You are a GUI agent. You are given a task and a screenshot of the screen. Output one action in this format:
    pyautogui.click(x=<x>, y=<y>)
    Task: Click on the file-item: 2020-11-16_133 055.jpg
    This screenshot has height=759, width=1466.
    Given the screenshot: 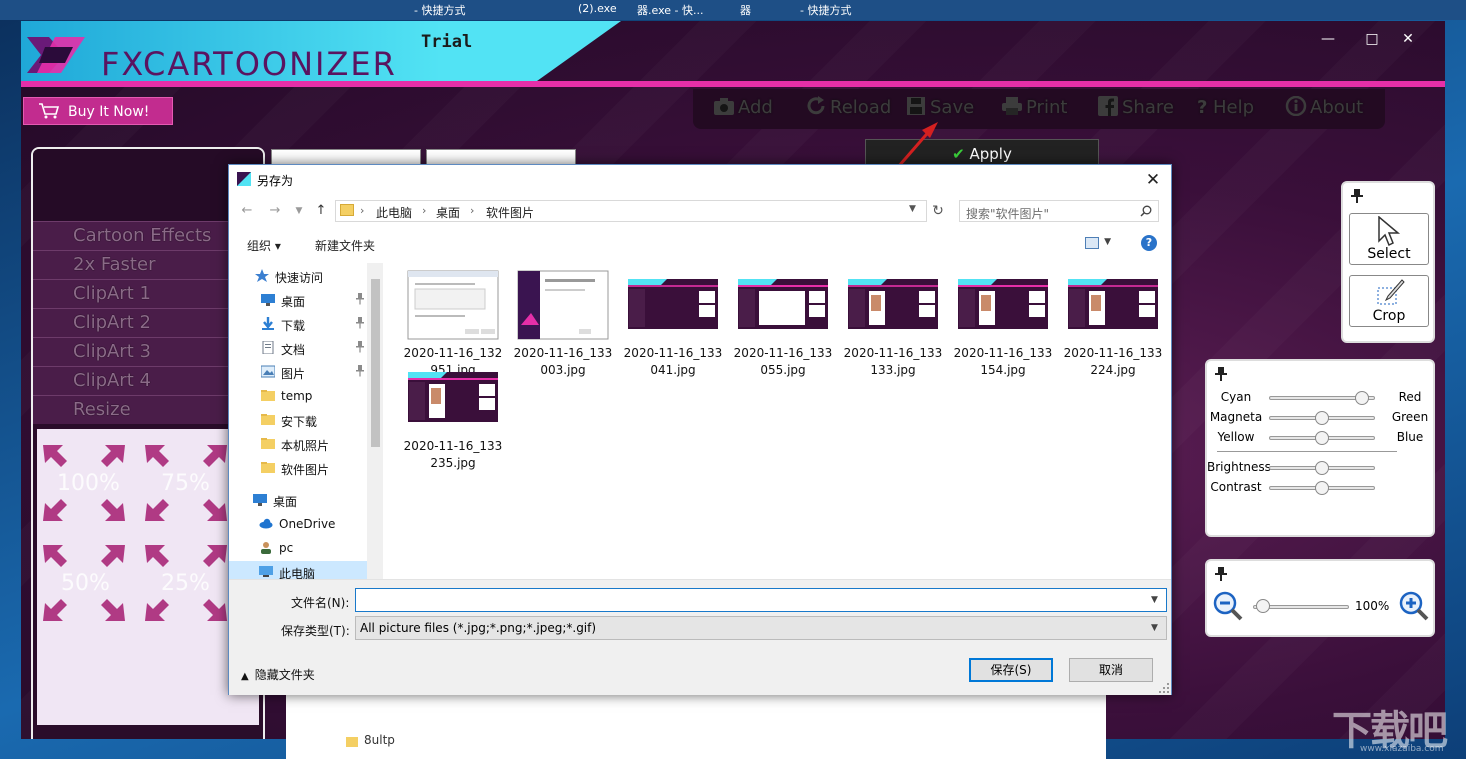 What is the action you would take?
    pyautogui.click(x=783, y=323)
    